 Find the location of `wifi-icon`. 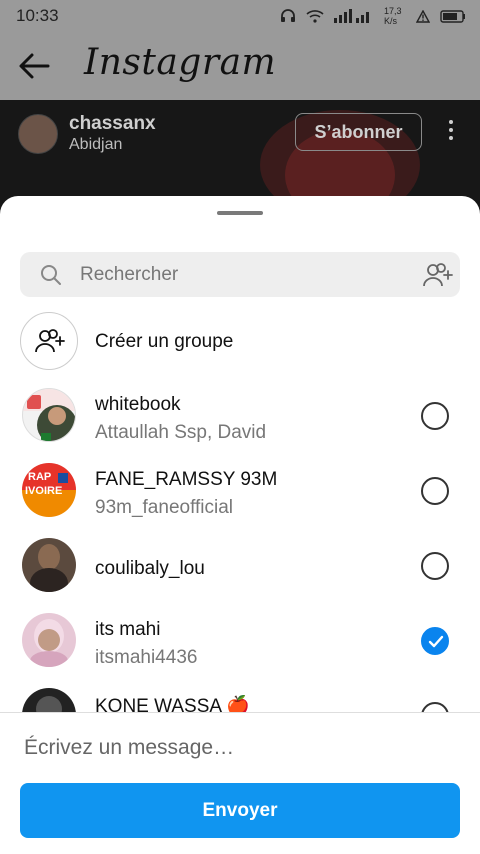

wifi-icon is located at coordinates (315, 16).